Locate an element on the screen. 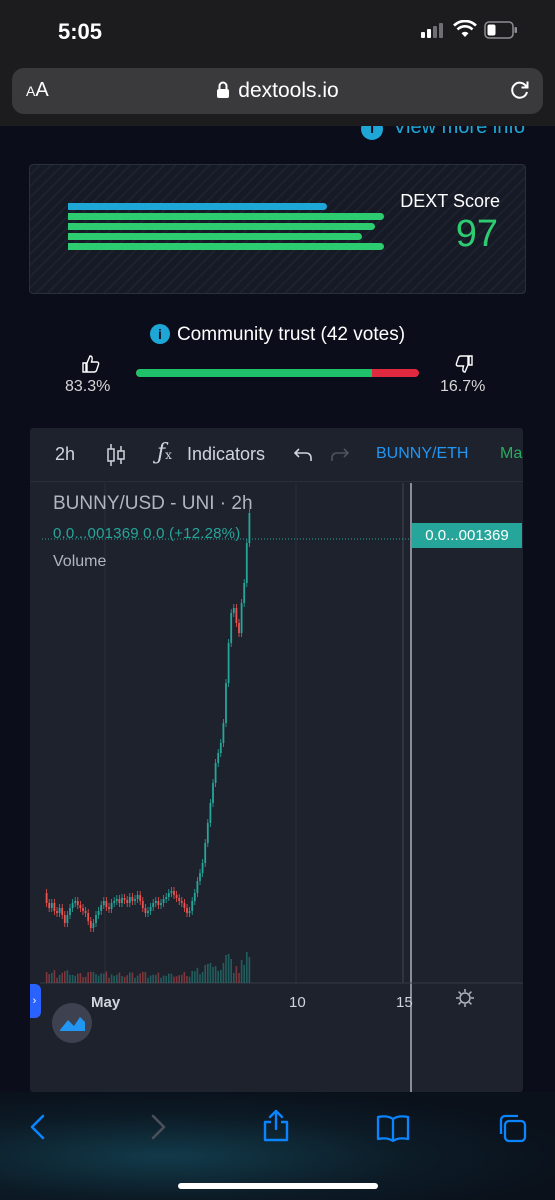  community-trust-title: i Community trust (42 votes) is located at coordinates (277, 335).